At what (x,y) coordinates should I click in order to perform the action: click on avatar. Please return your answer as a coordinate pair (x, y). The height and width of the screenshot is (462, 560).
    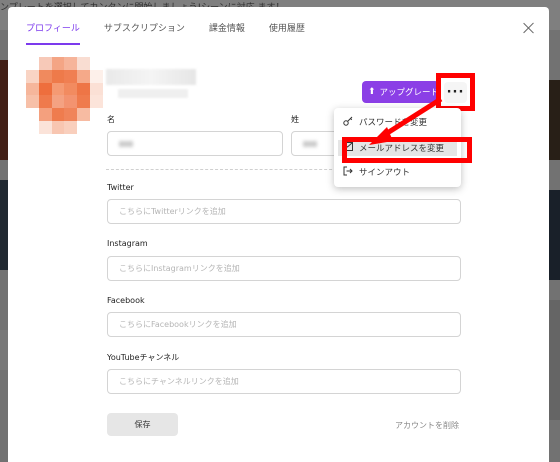
    Looking at the image, I should click on (64, 95).